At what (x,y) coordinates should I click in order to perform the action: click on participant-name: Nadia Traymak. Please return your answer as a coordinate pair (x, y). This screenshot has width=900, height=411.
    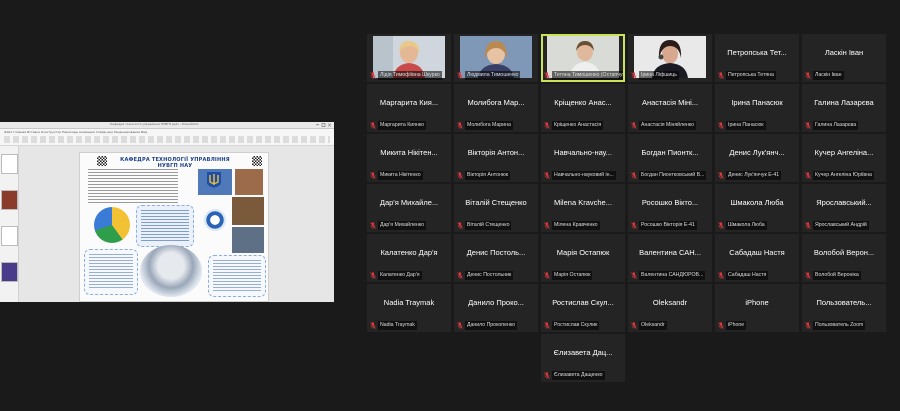
    Looking at the image, I should click on (397, 325).